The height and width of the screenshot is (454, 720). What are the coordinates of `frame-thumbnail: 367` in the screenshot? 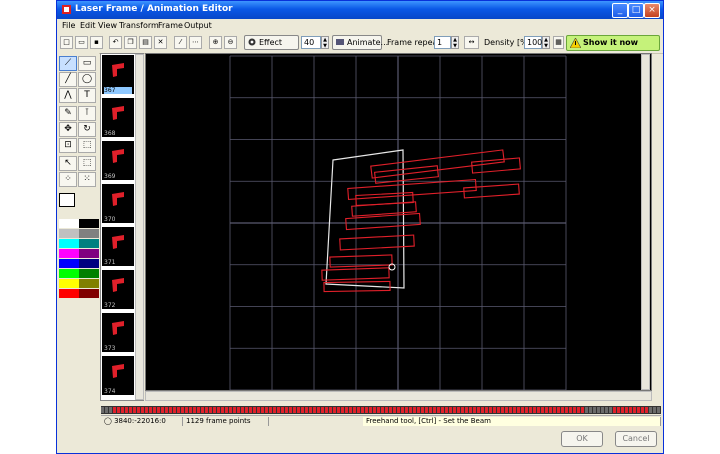 It's located at (118, 74).